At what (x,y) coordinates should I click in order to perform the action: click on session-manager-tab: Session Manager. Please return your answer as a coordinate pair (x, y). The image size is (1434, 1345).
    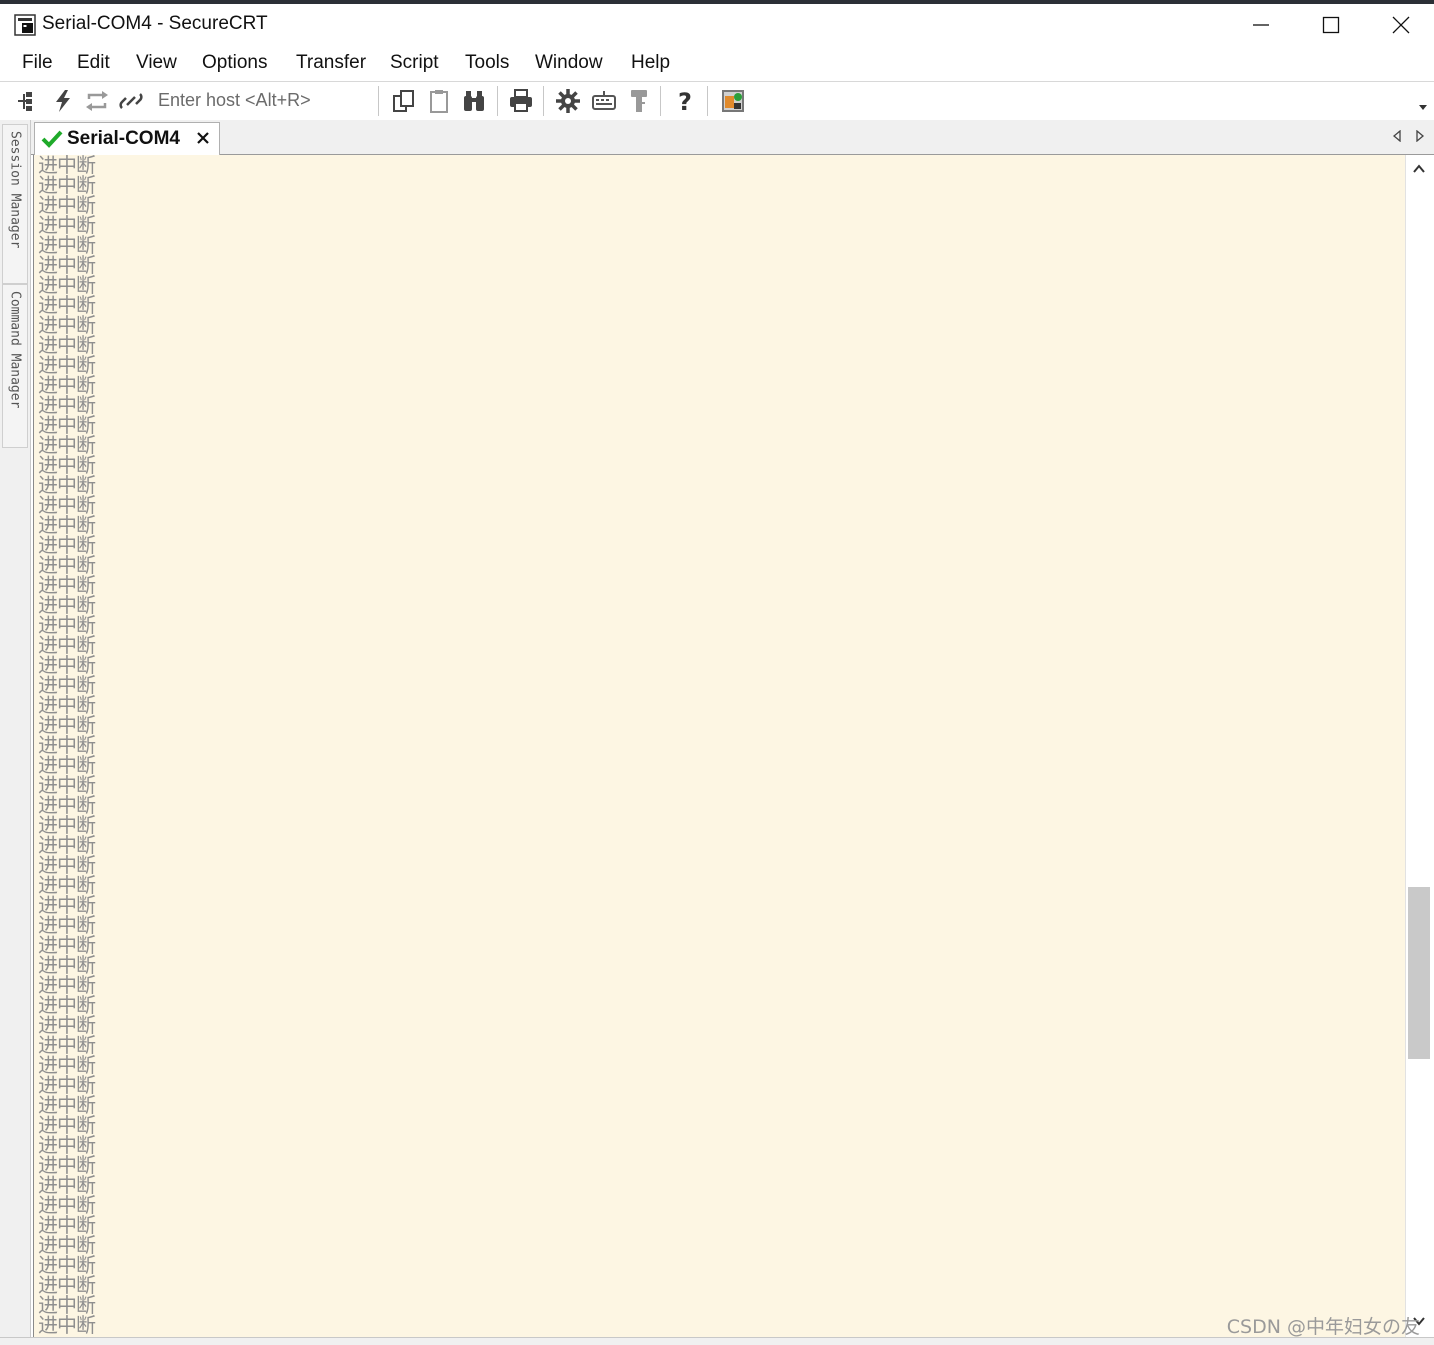
    Looking at the image, I should click on (15, 204).